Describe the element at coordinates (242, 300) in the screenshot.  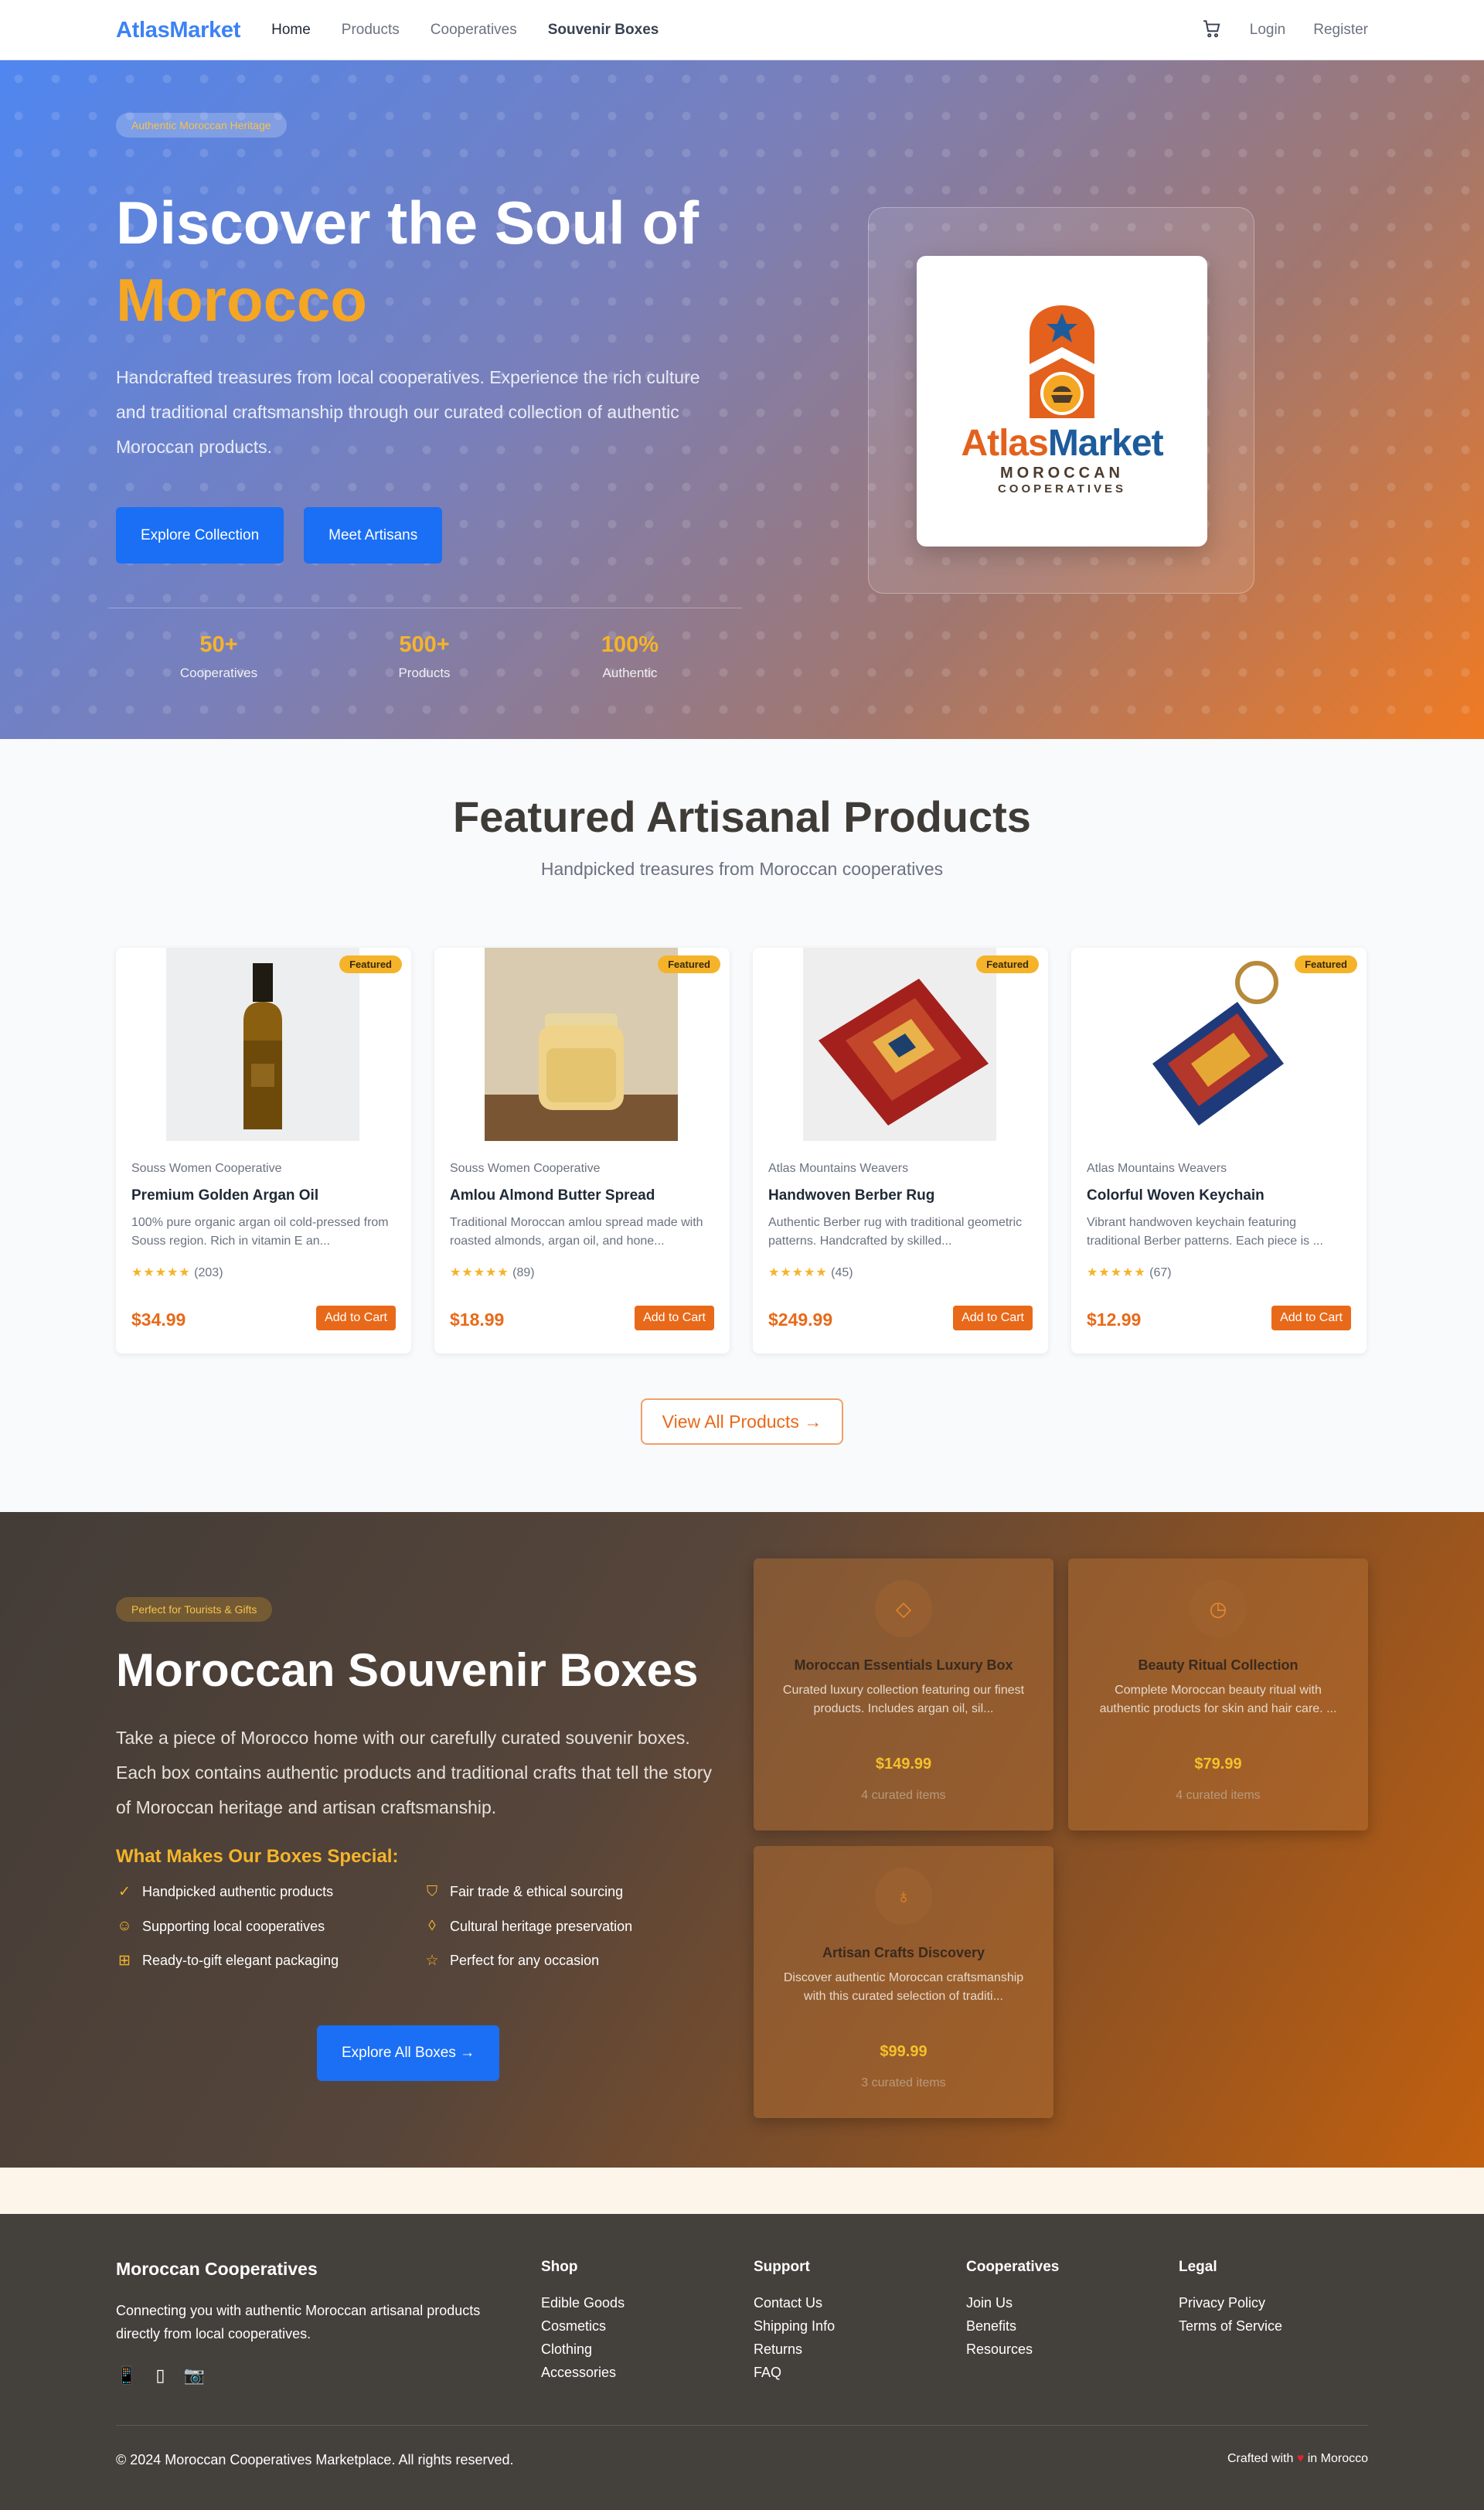
I see `hero-title-highlight: Morocco` at that location.